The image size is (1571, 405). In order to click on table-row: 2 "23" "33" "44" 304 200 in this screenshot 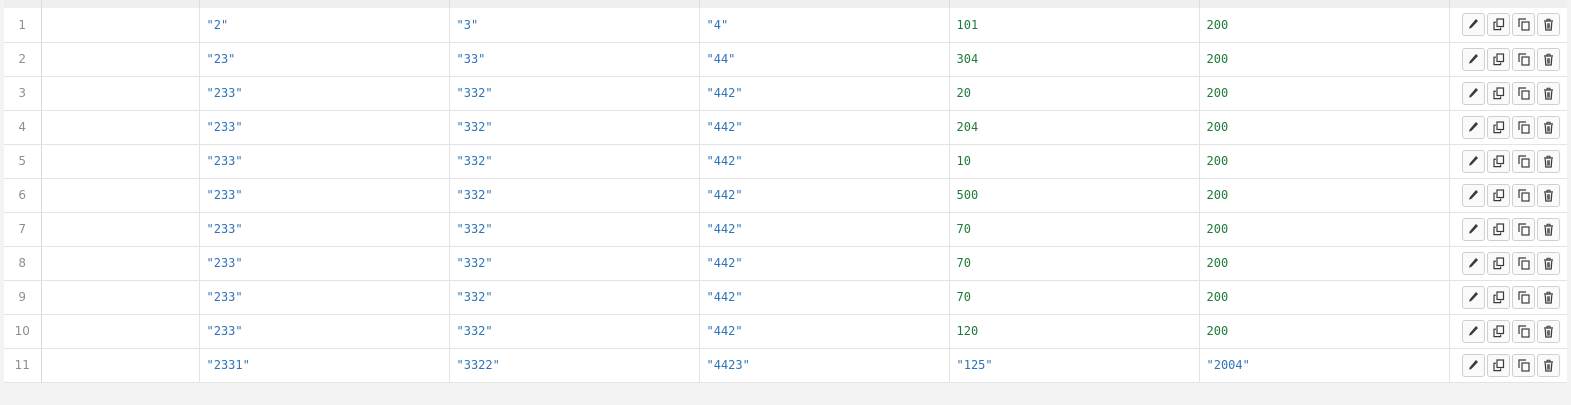, I will do `click(785, 59)`.